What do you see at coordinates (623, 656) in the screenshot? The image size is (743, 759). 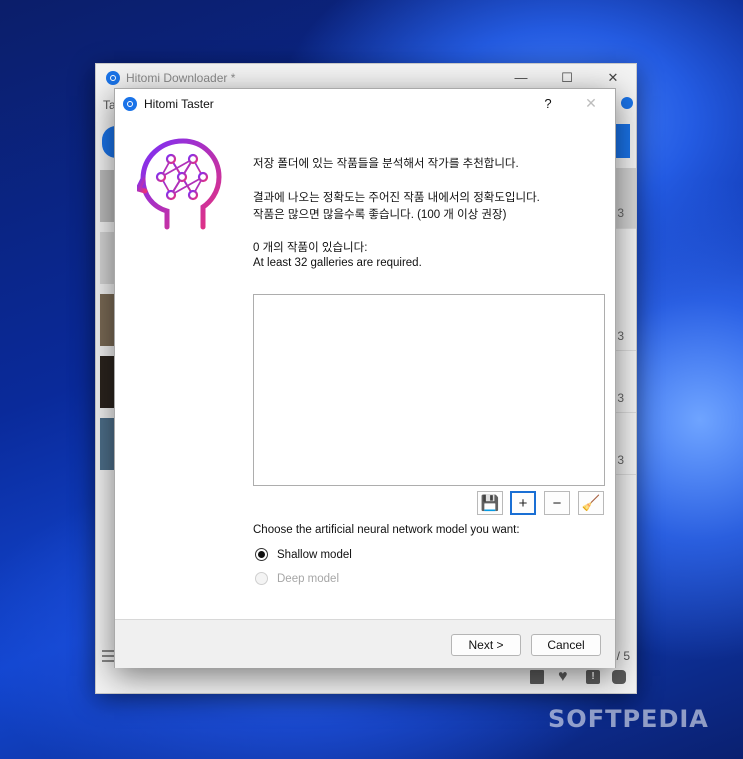 I see `page-counter: / 5` at bounding box center [623, 656].